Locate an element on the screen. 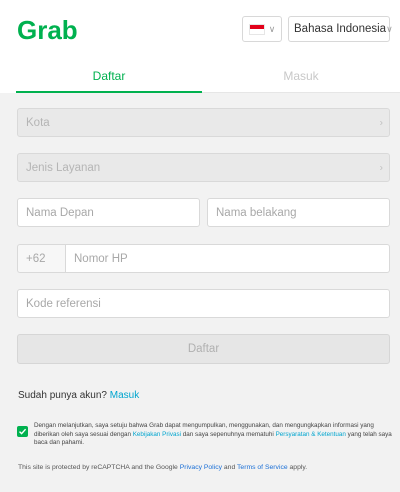 The image size is (400, 492). logo-text: Grab is located at coordinates (47, 30).